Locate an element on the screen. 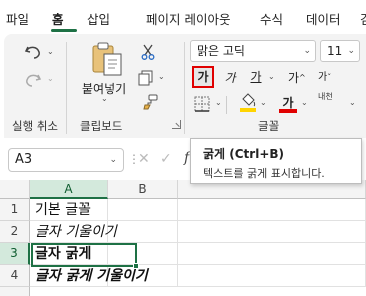 This screenshot has height=296, width=366. clipboard-group-label: 클립보드 is located at coordinates (101, 126).